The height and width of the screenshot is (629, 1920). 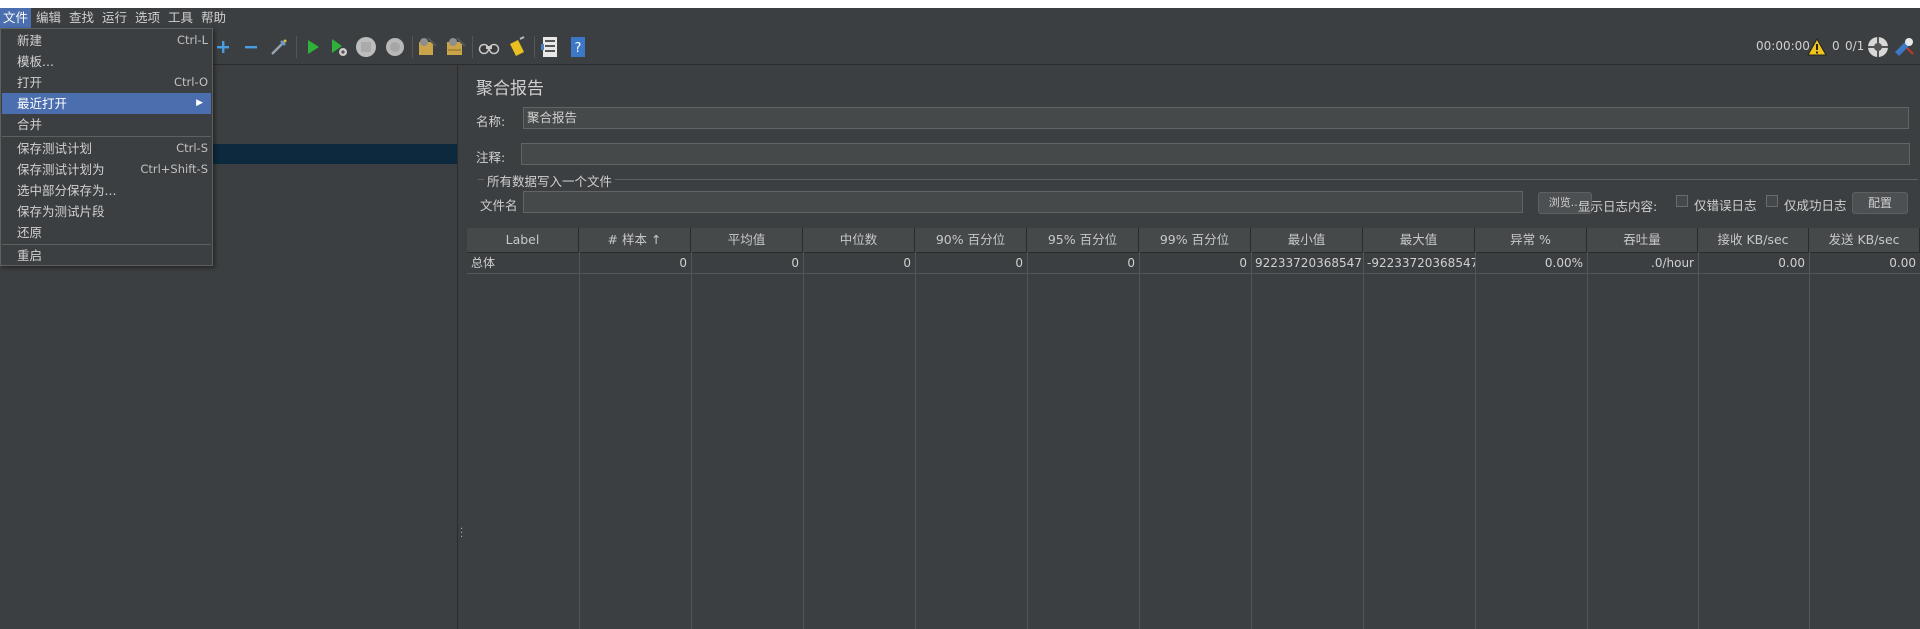 What do you see at coordinates (1880, 203) in the screenshot?
I see `configure-button: 配置` at bounding box center [1880, 203].